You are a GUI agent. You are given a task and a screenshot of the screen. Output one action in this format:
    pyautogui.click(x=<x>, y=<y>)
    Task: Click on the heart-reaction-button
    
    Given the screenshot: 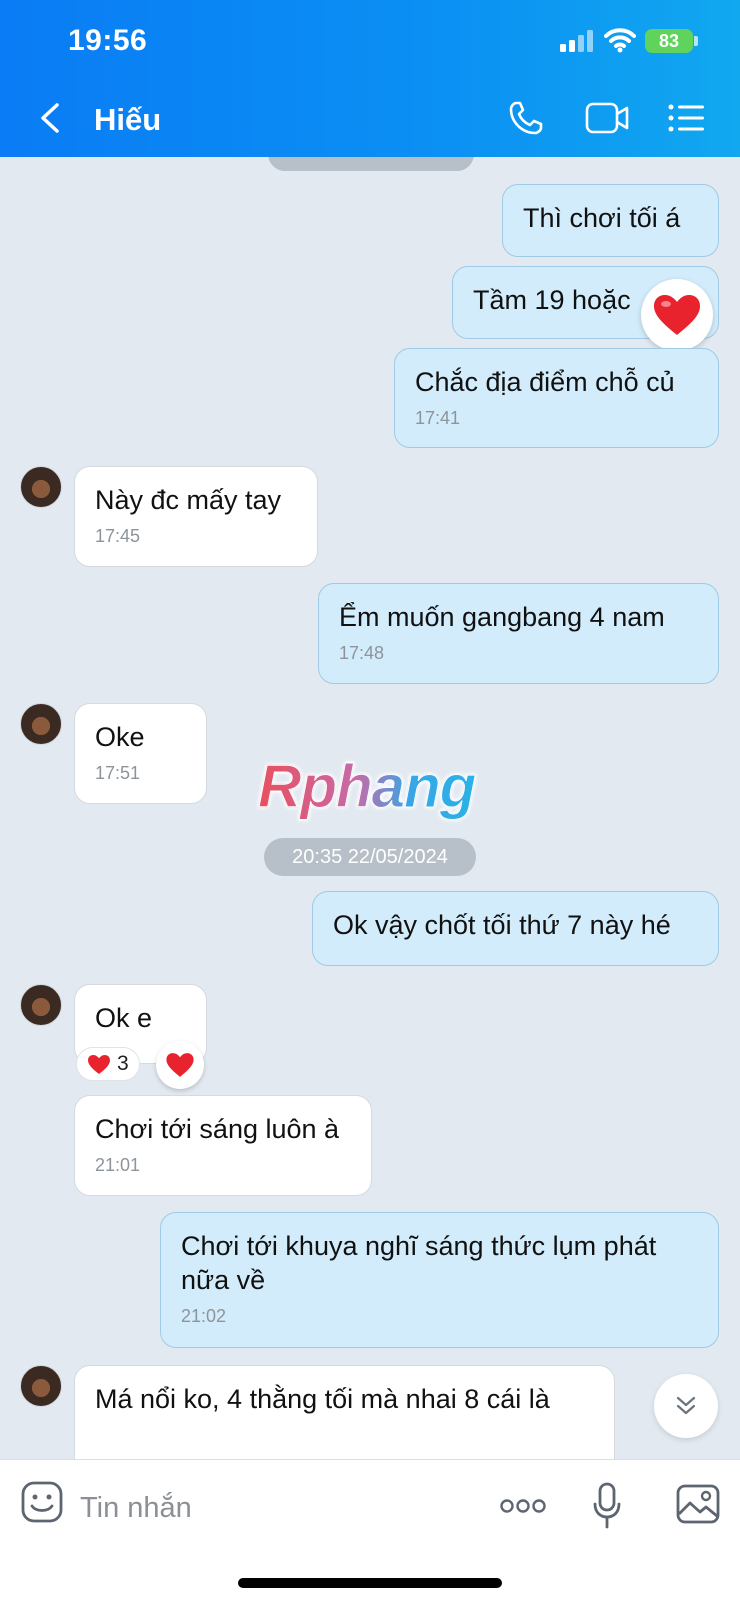 What is the action you would take?
    pyautogui.click(x=180, y=1065)
    